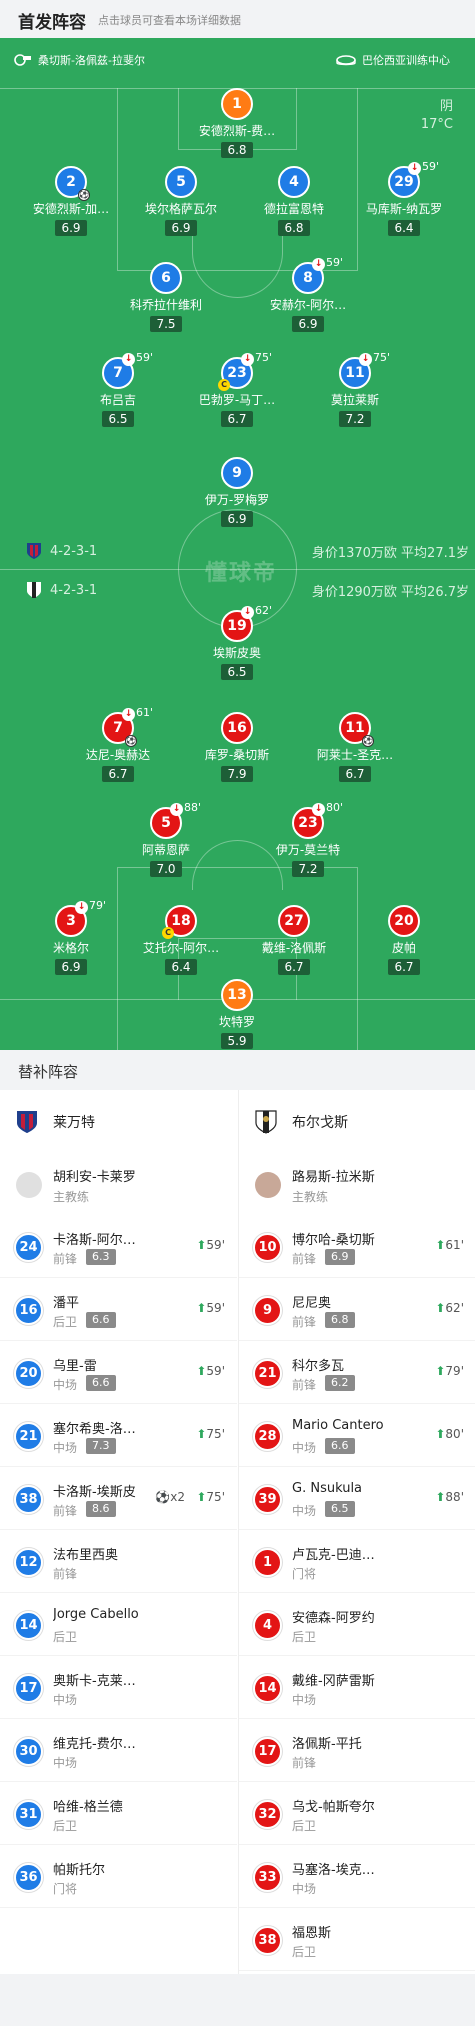 The height and width of the screenshot is (2026, 475). I want to click on player-name: 坎特罗, so click(236, 1022).